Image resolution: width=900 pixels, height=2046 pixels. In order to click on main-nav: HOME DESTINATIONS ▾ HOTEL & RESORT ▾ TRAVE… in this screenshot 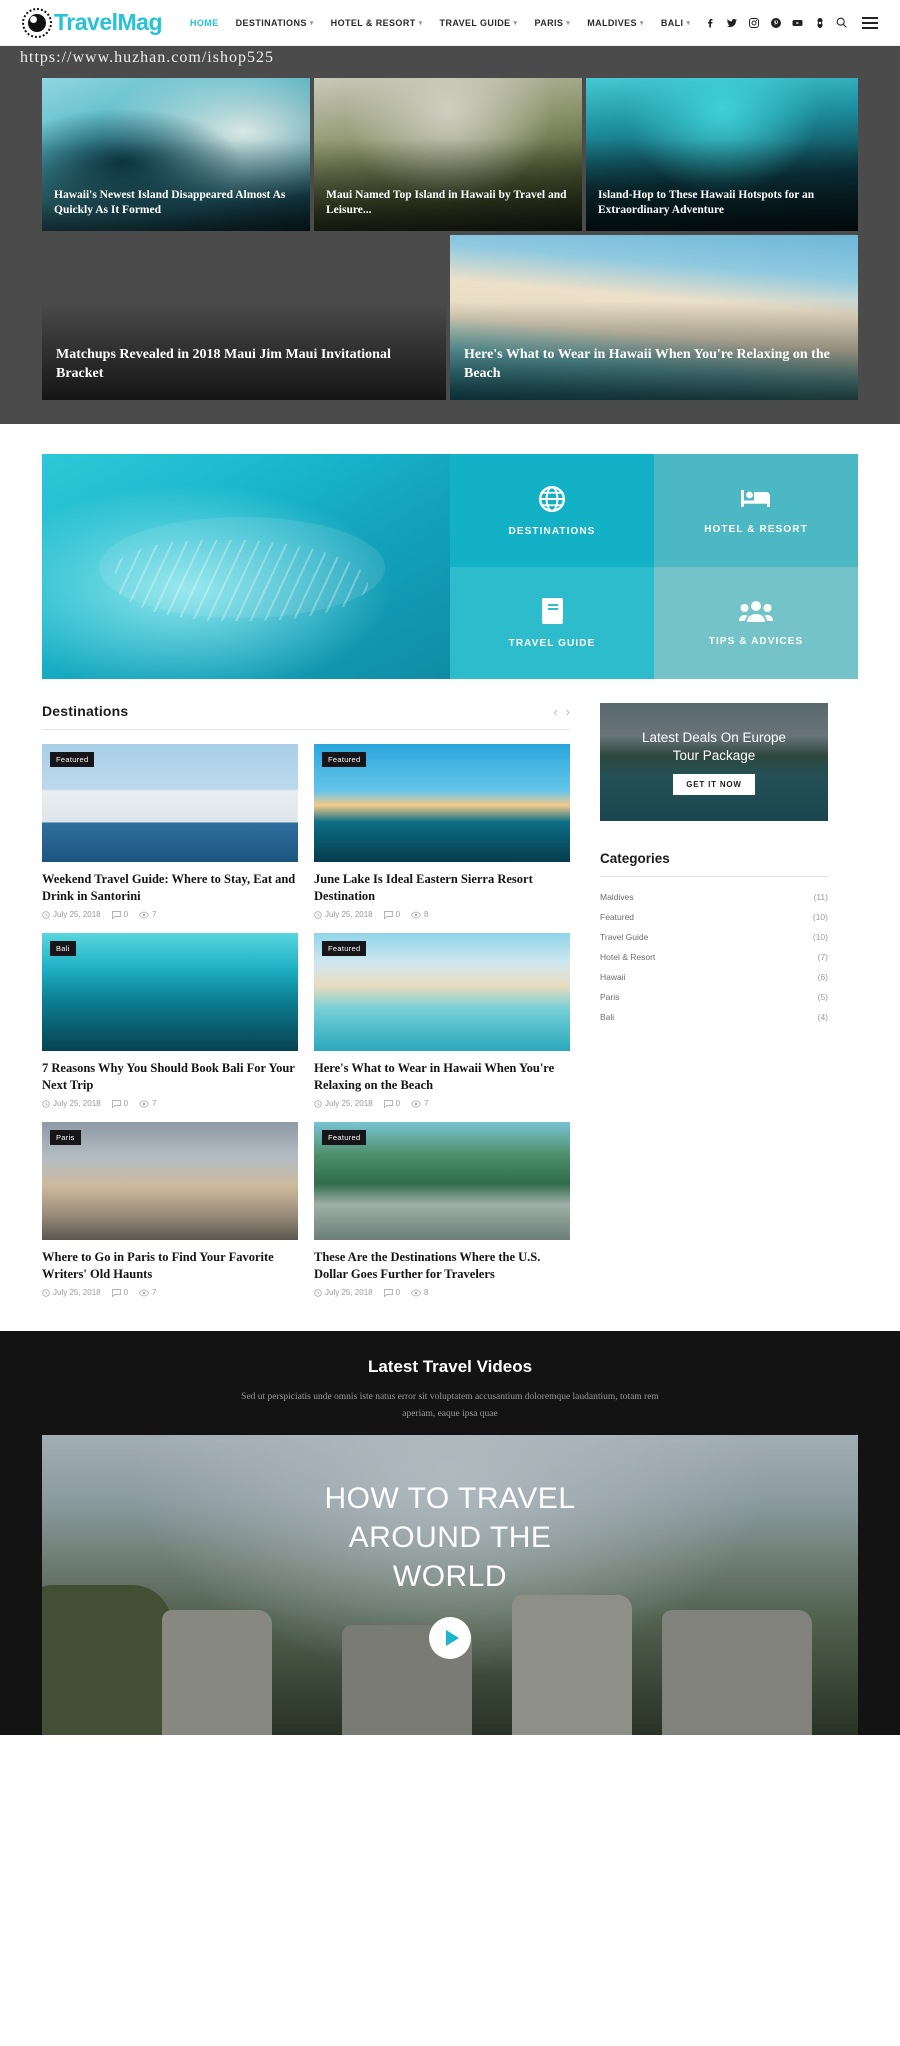, I will do `click(446, 23)`.